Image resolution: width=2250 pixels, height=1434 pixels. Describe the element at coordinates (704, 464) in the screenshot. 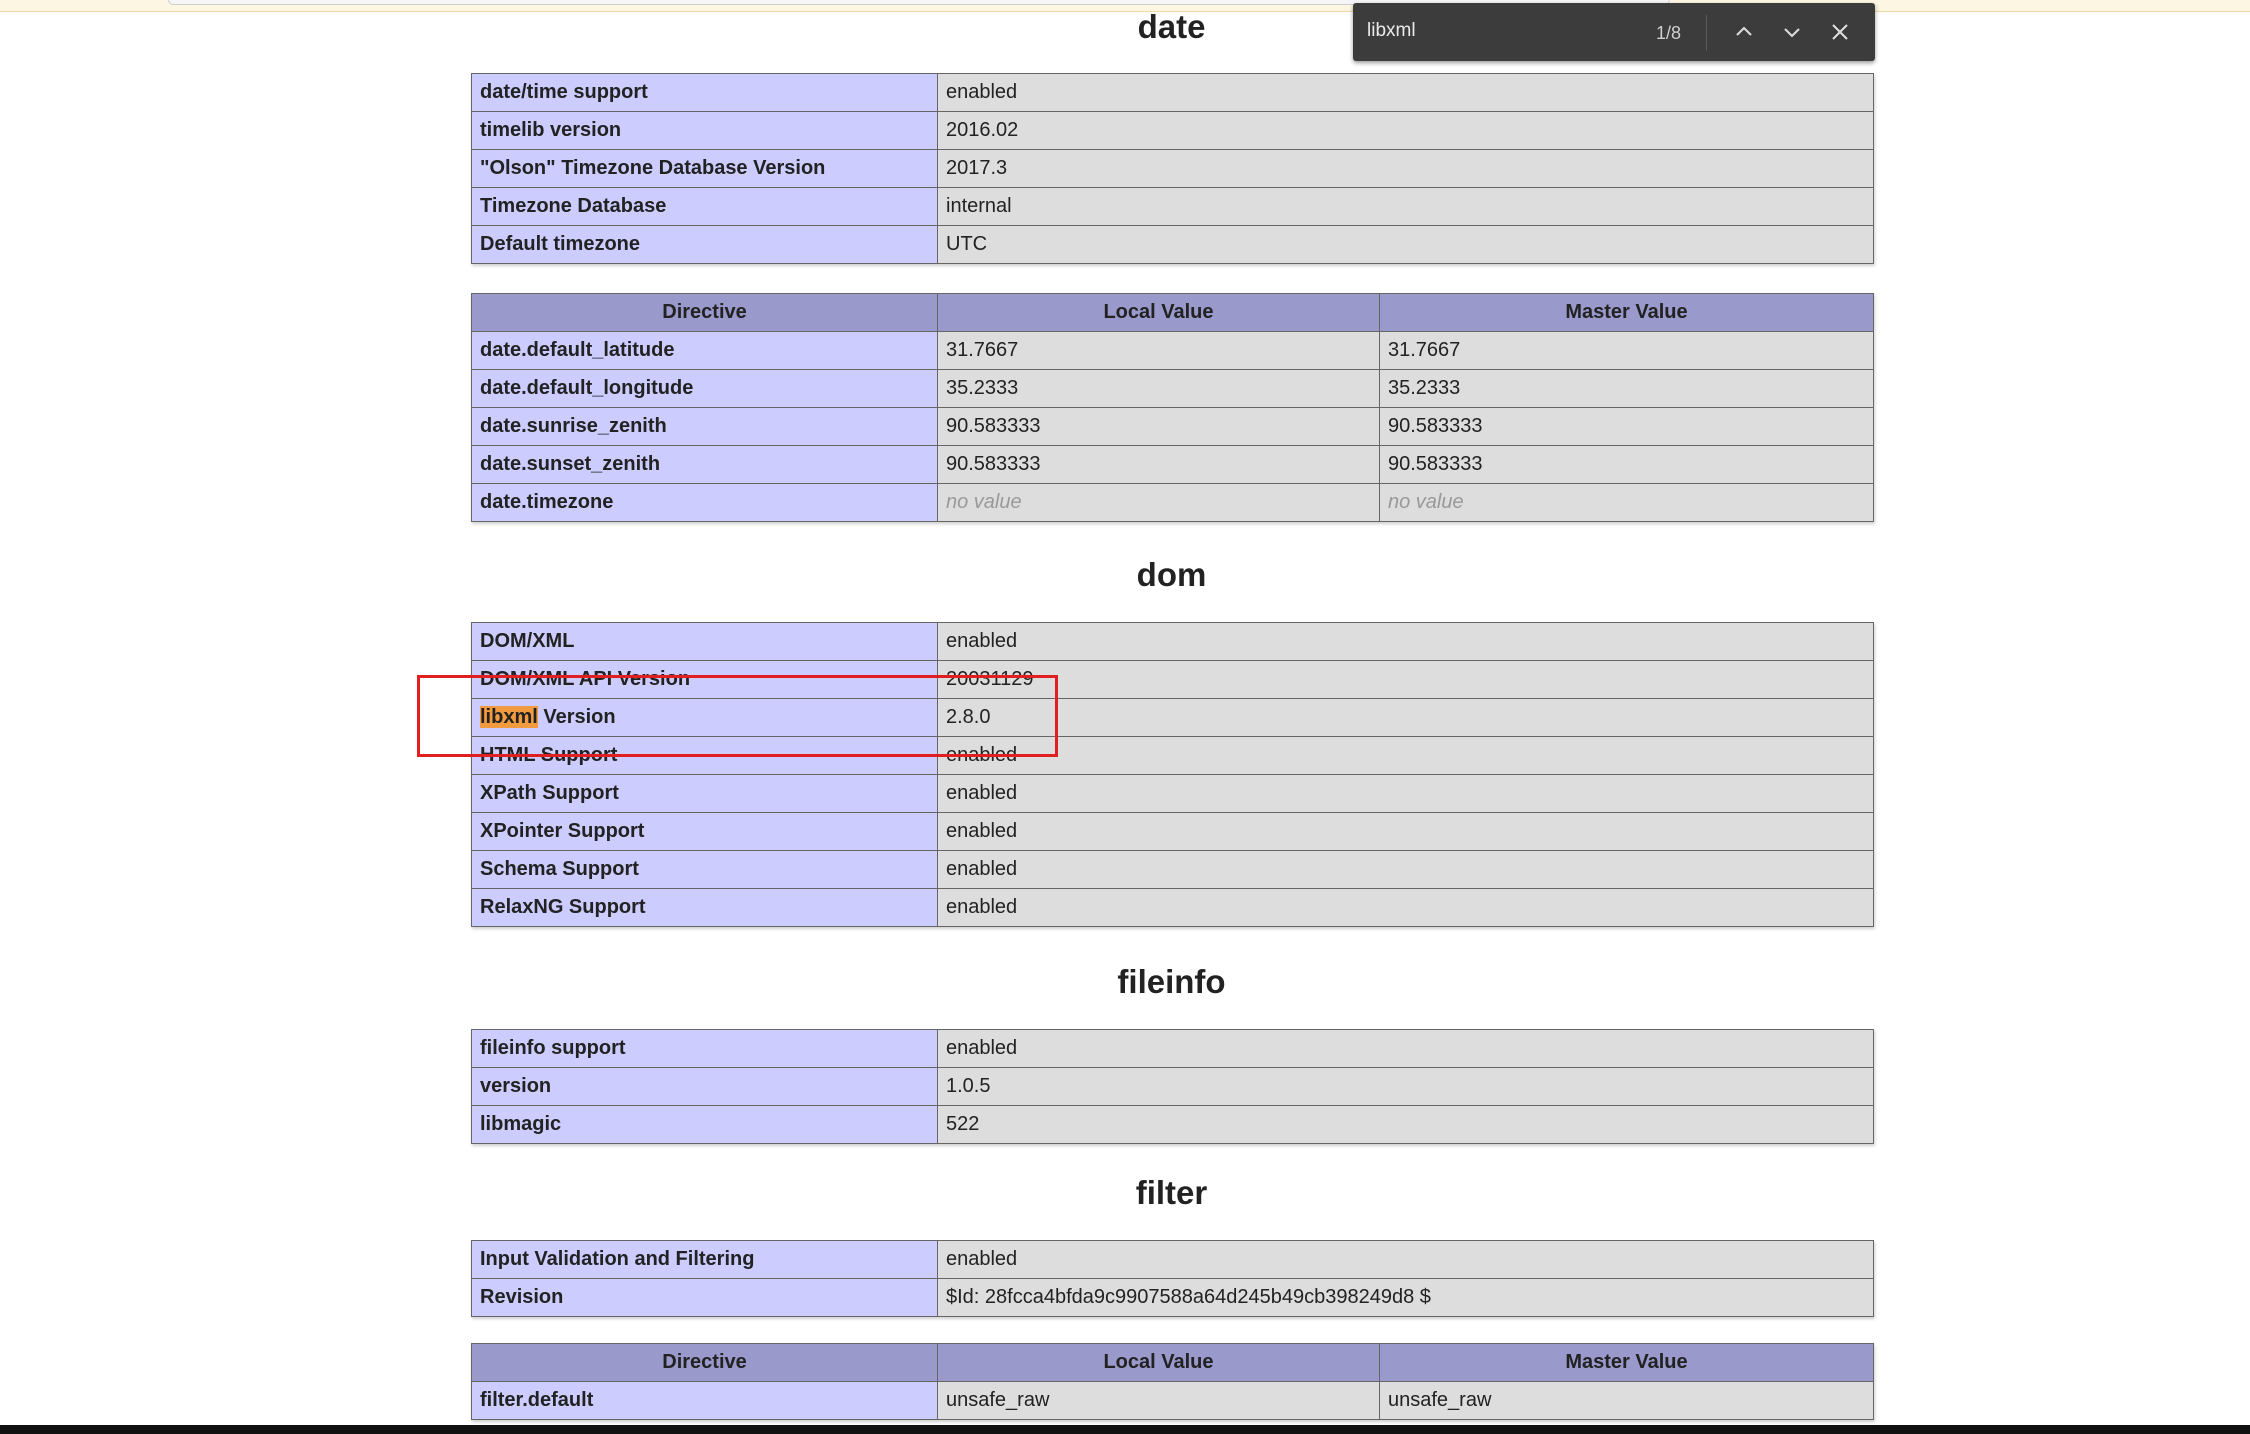

I see `directive-name: date.sunset_zenith` at that location.